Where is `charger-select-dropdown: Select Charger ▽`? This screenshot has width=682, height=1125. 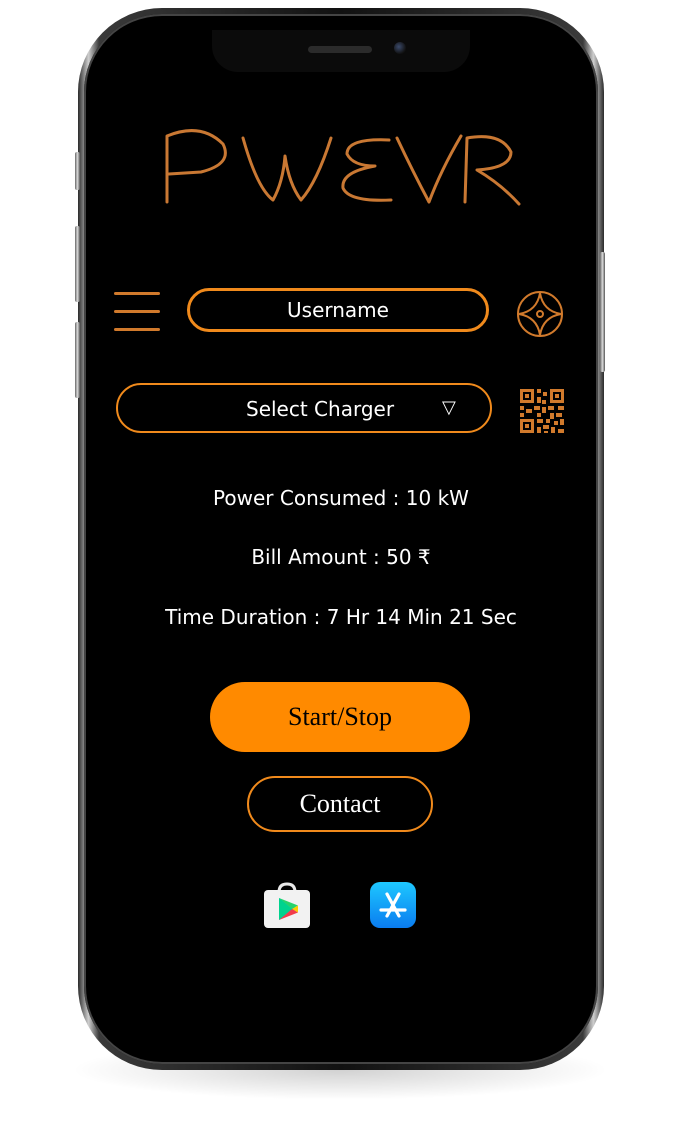
charger-select-dropdown: Select Charger ▽ is located at coordinates (304, 408).